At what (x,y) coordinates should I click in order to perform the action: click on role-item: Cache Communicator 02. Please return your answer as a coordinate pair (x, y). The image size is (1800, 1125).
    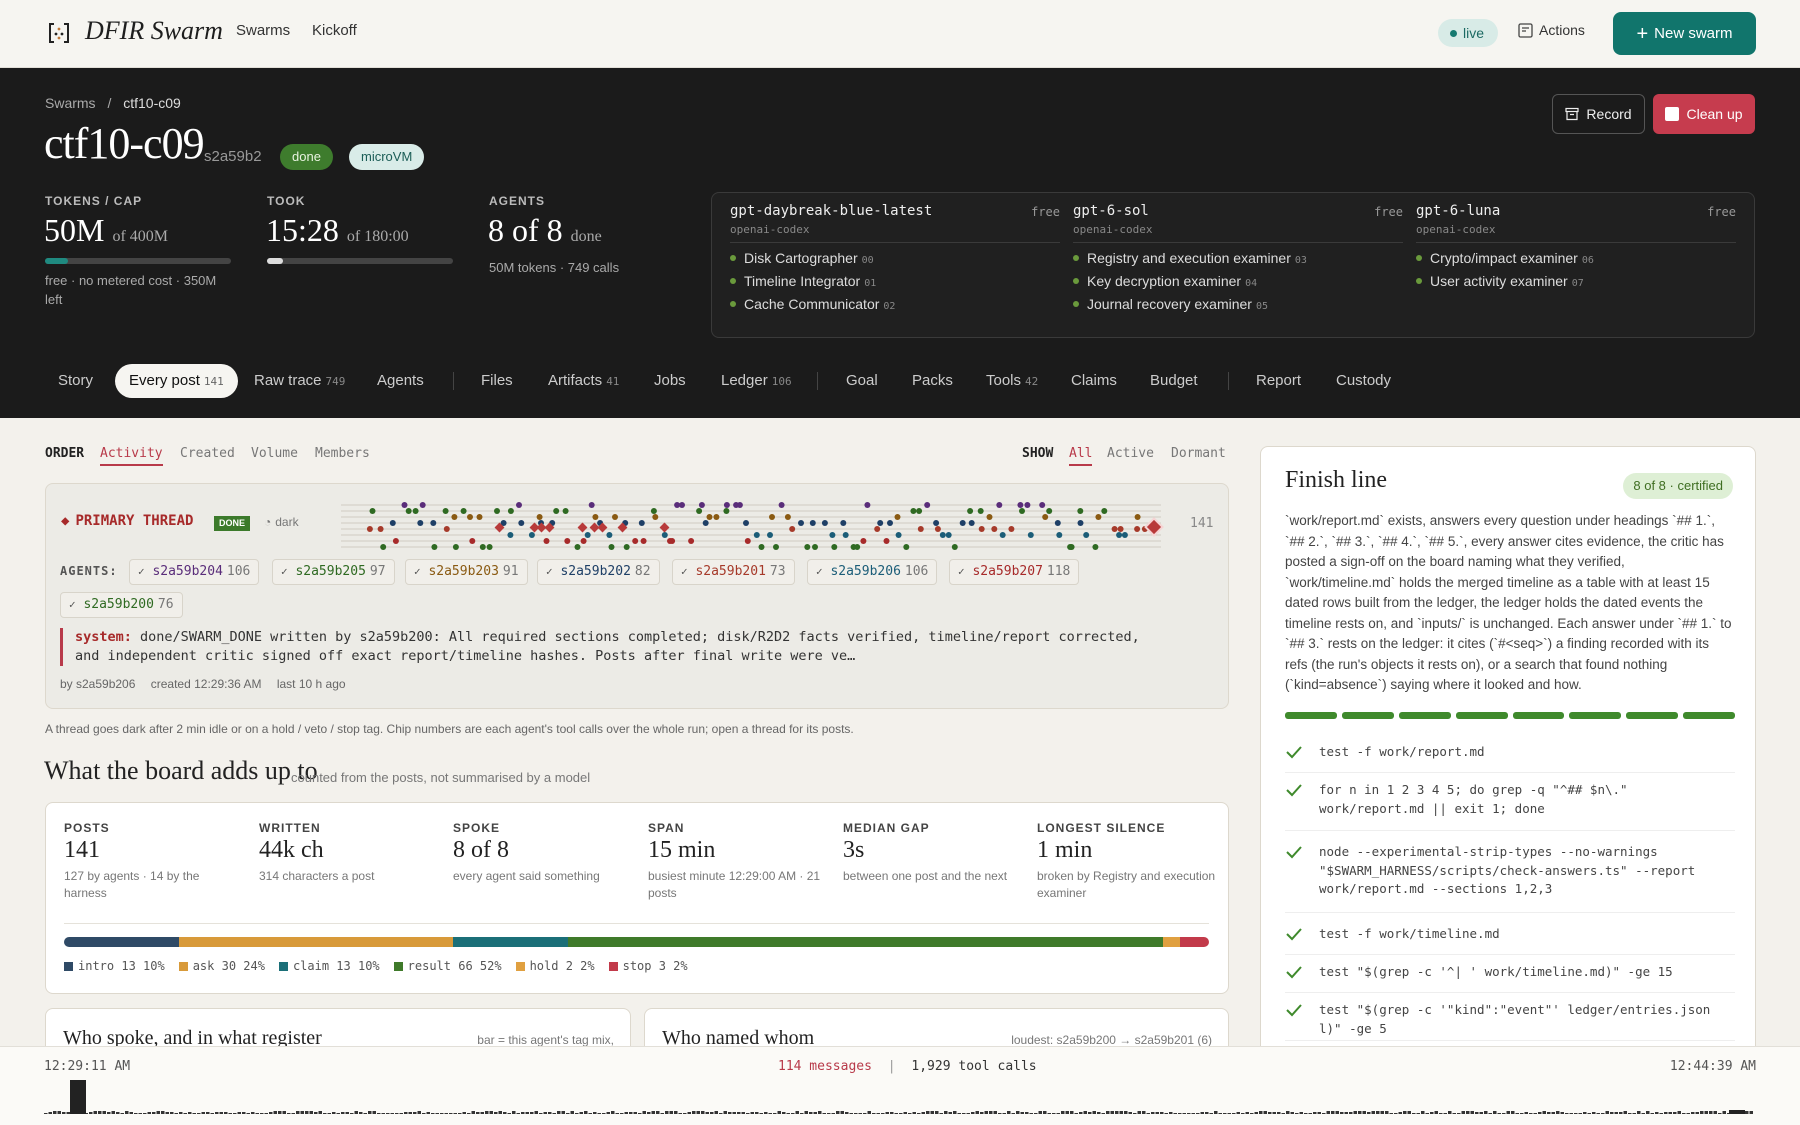
    Looking at the image, I should click on (895, 304).